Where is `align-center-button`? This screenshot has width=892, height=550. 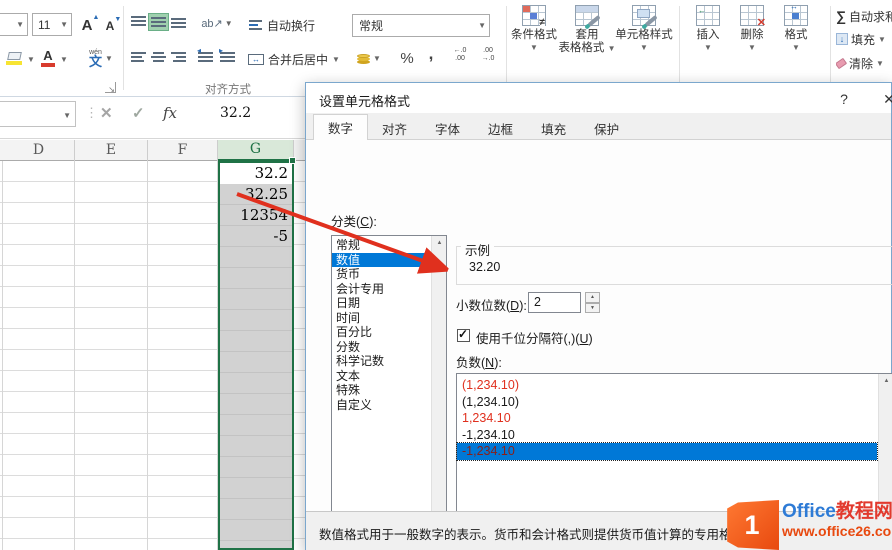 align-center-button is located at coordinates (158, 57).